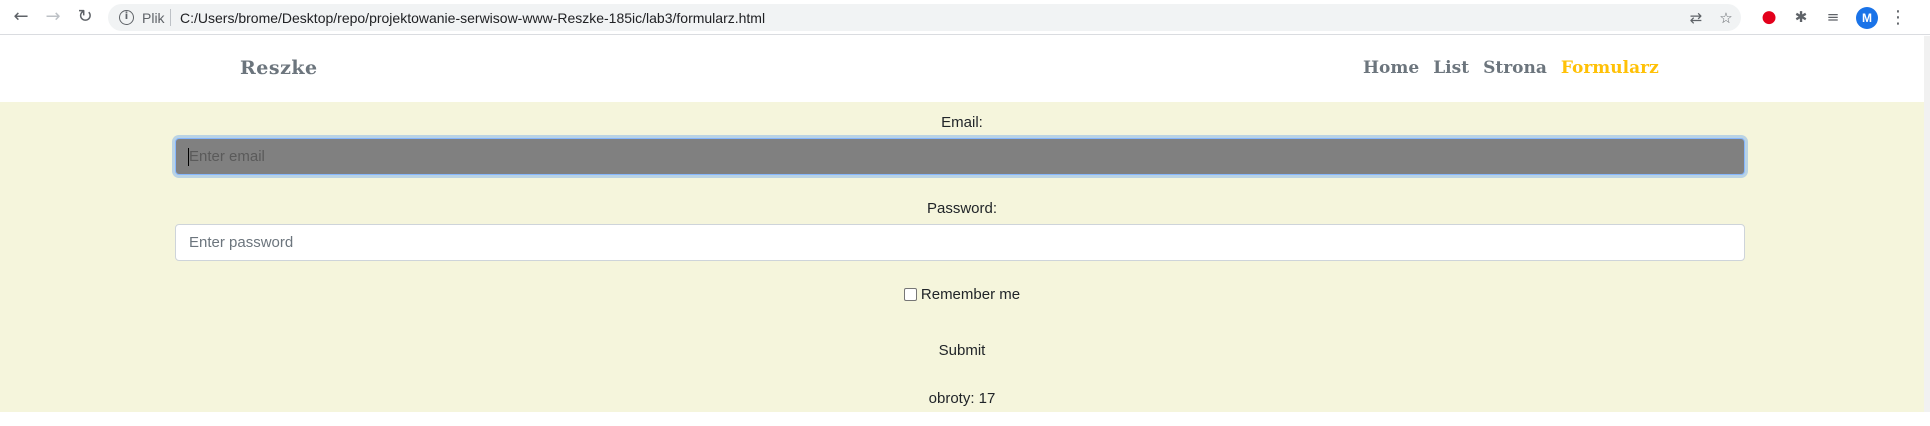 This screenshot has width=1930, height=426. Describe the element at coordinates (910, 294) in the screenshot. I see `remember-me-checkbox` at that location.